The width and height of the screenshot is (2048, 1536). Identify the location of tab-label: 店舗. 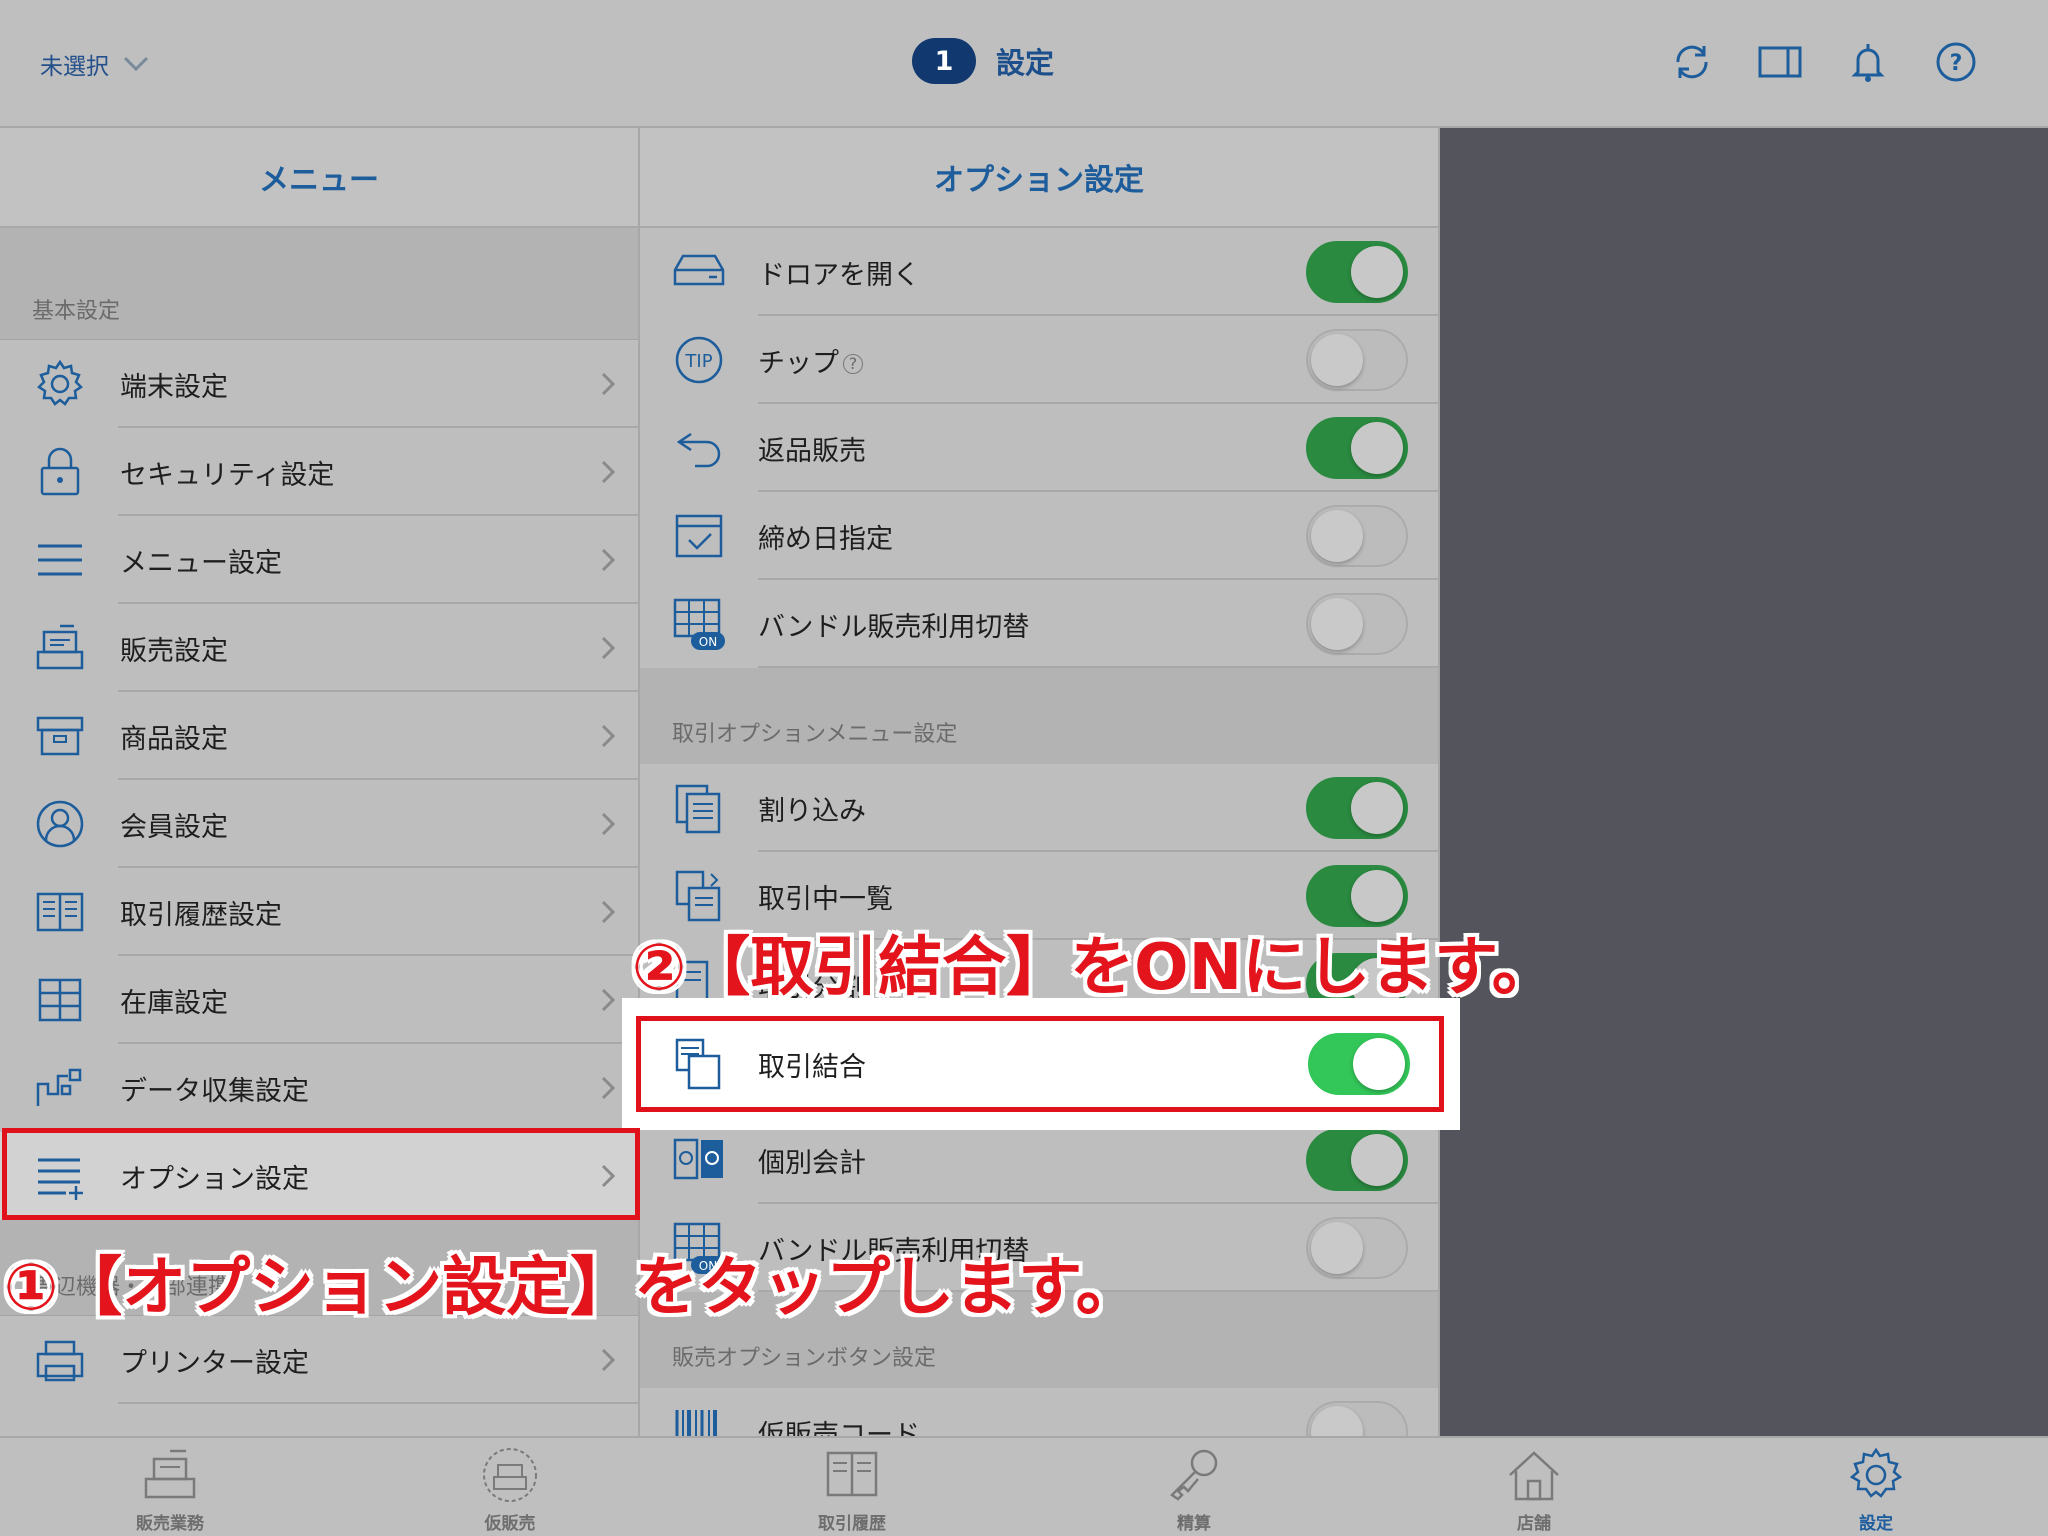
(1534, 1524).